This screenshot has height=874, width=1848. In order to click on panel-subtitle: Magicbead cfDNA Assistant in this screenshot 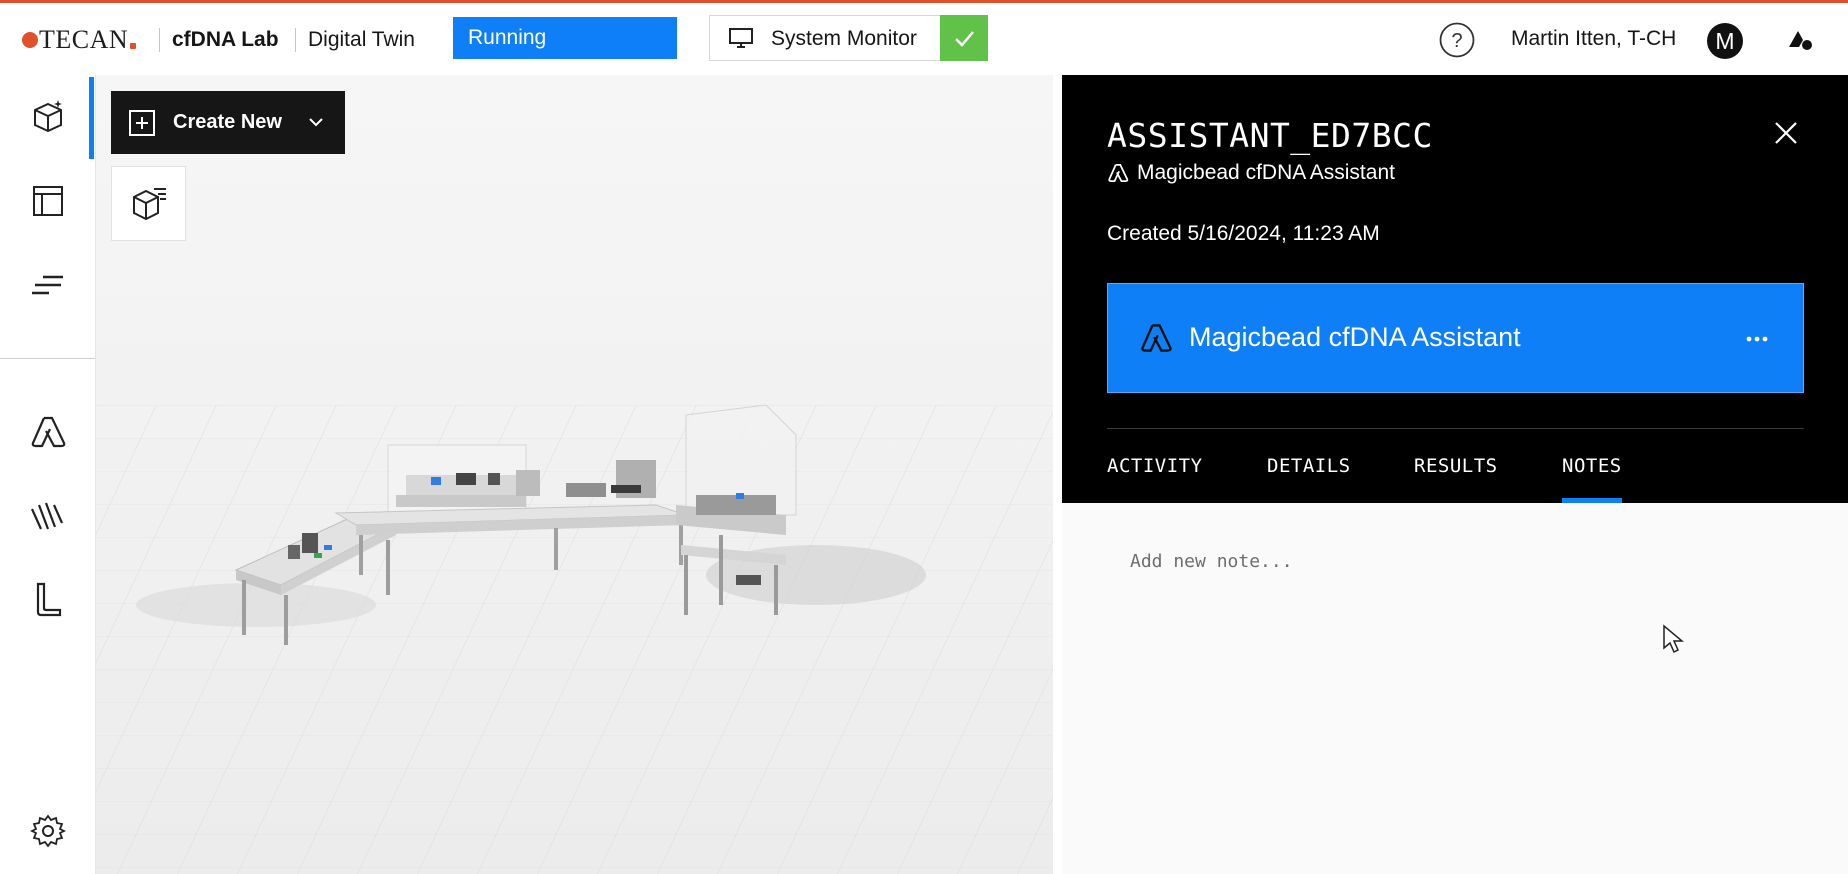, I will do `click(1251, 173)`.